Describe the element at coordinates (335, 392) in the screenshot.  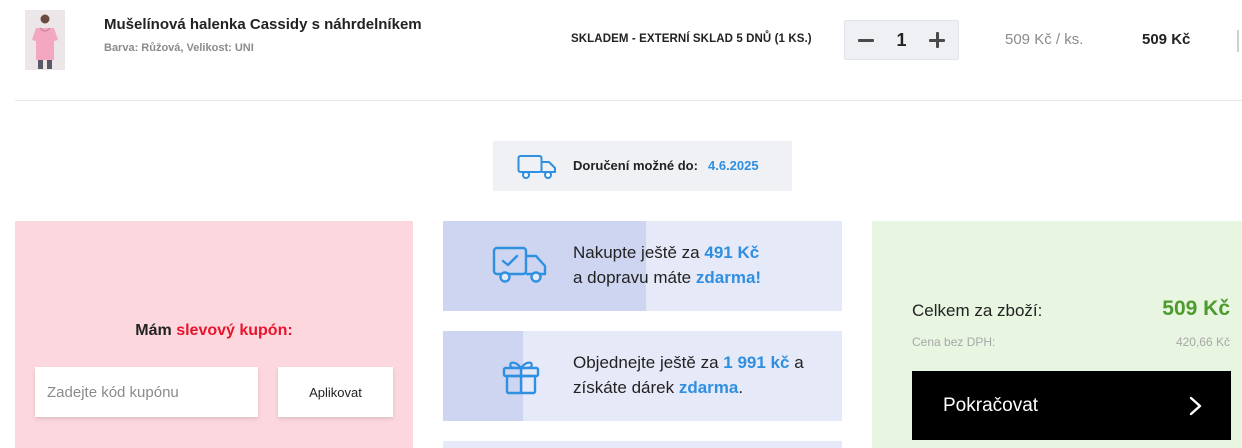
I see `apply-coupon-button: Aplikovat` at that location.